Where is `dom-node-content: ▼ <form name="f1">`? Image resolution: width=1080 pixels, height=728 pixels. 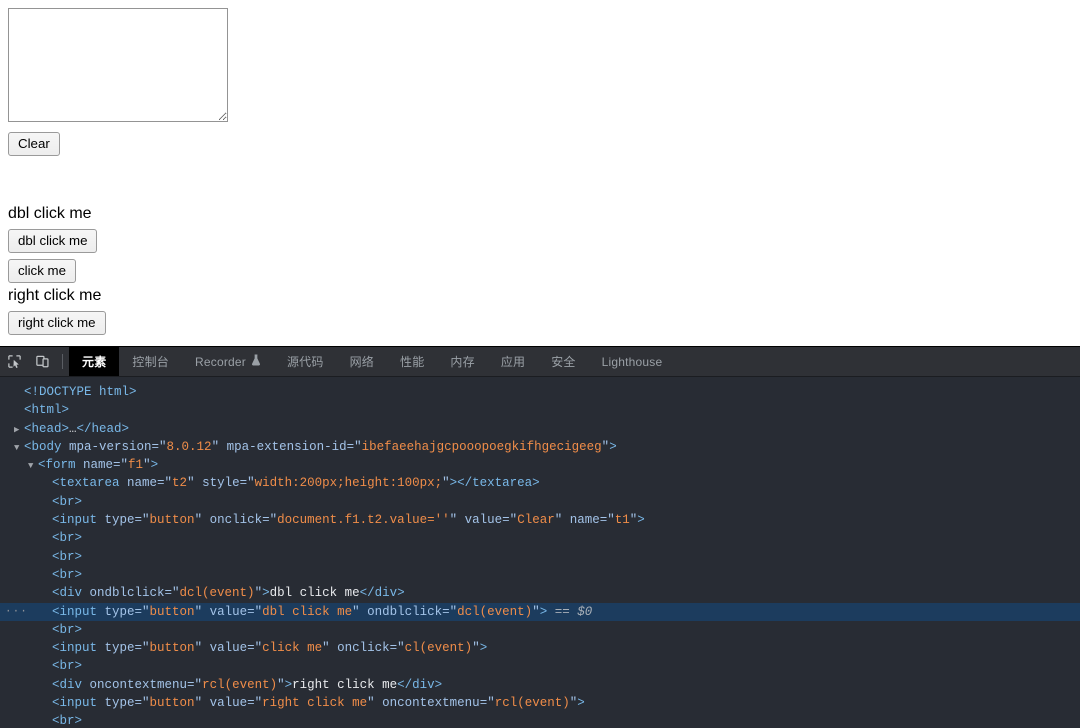 dom-node-content: ▼ <form name="f1"> is located at coordinates (93, 465).